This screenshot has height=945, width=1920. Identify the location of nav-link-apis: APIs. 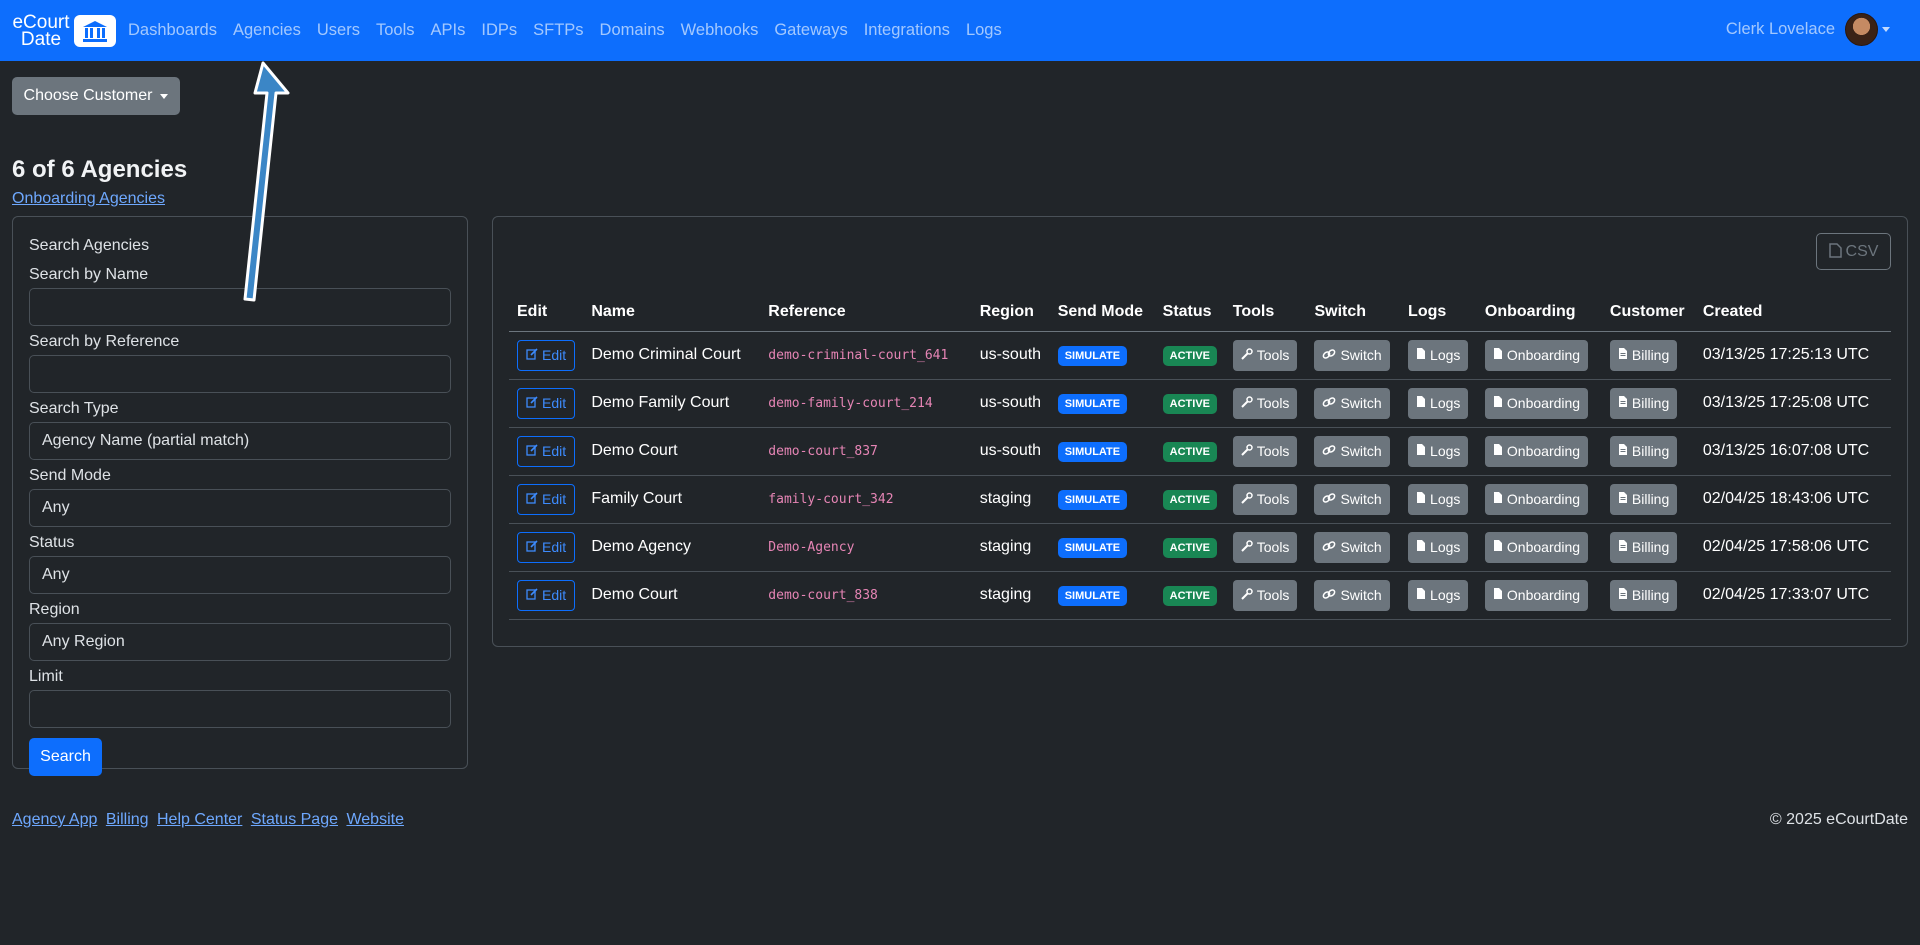
(448, 30).